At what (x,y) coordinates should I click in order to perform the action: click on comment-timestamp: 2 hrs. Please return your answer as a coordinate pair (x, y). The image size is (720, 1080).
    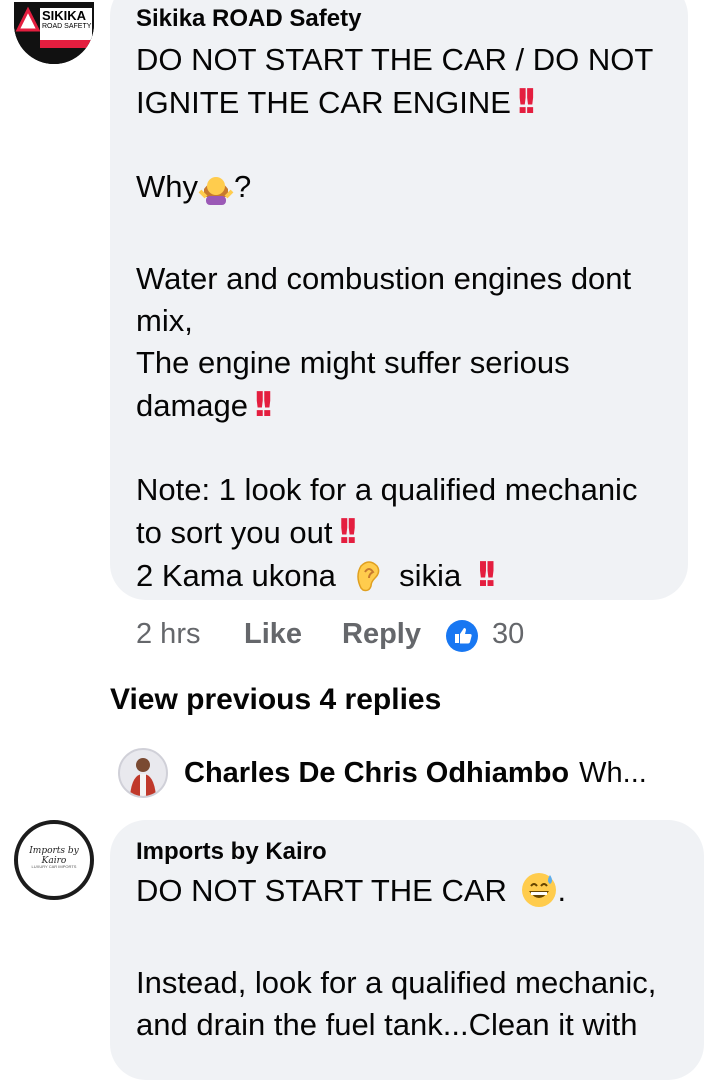
    Looking at the image, I should click on (168, 634).